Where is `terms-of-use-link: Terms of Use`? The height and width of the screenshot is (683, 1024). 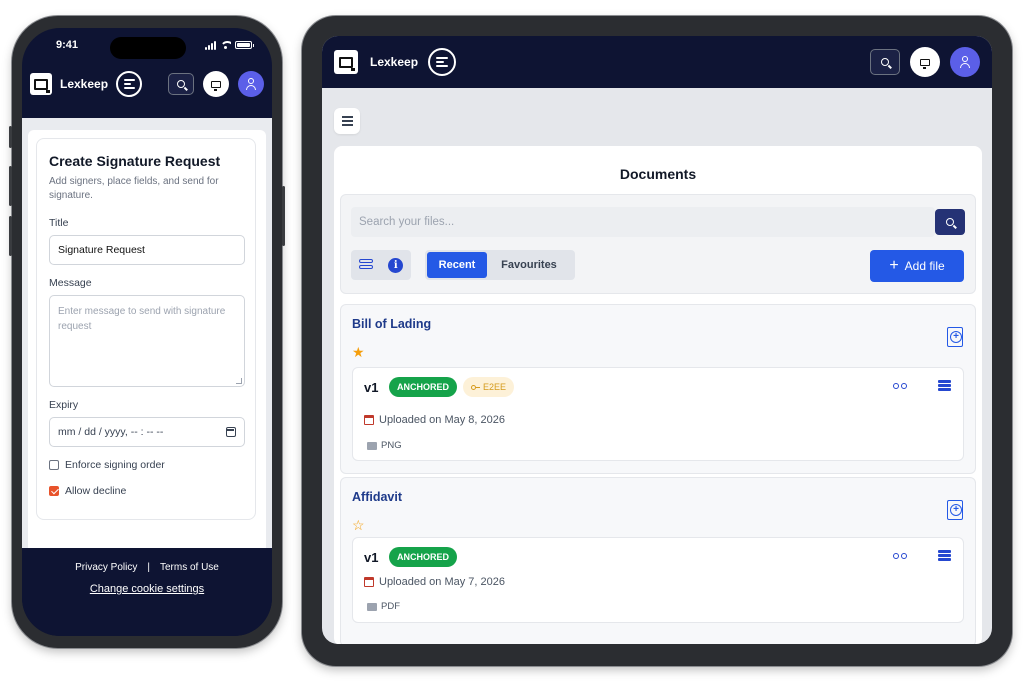
terms-of-use-link: Terms of Use is located at coordinates (189, 567).